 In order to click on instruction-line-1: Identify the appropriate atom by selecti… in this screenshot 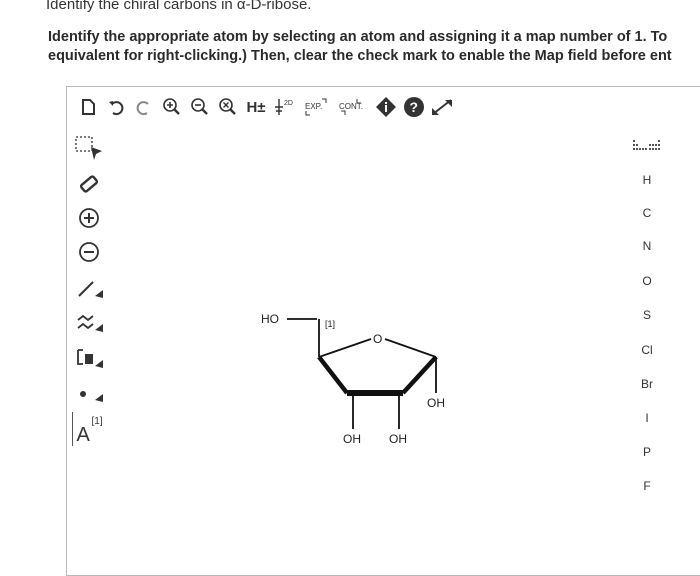, I will do `click(358, 37)`.